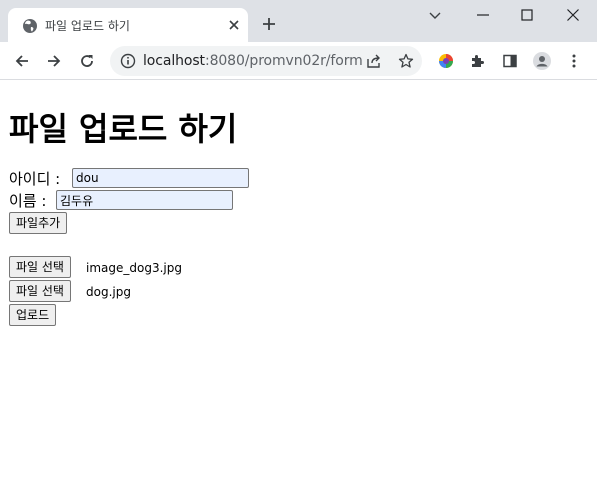 The width and height of the screenshot is (597, 484). Describe the element at coordinates (35, 179) in the screenshot. I see `id-label: 아이디 :` at that location.